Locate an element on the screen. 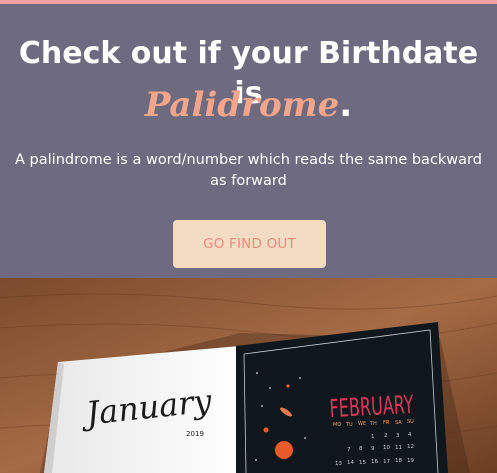 This screenshot has width=497, height=473. accent-word: Palidrome is located at coordinates (242, 105).